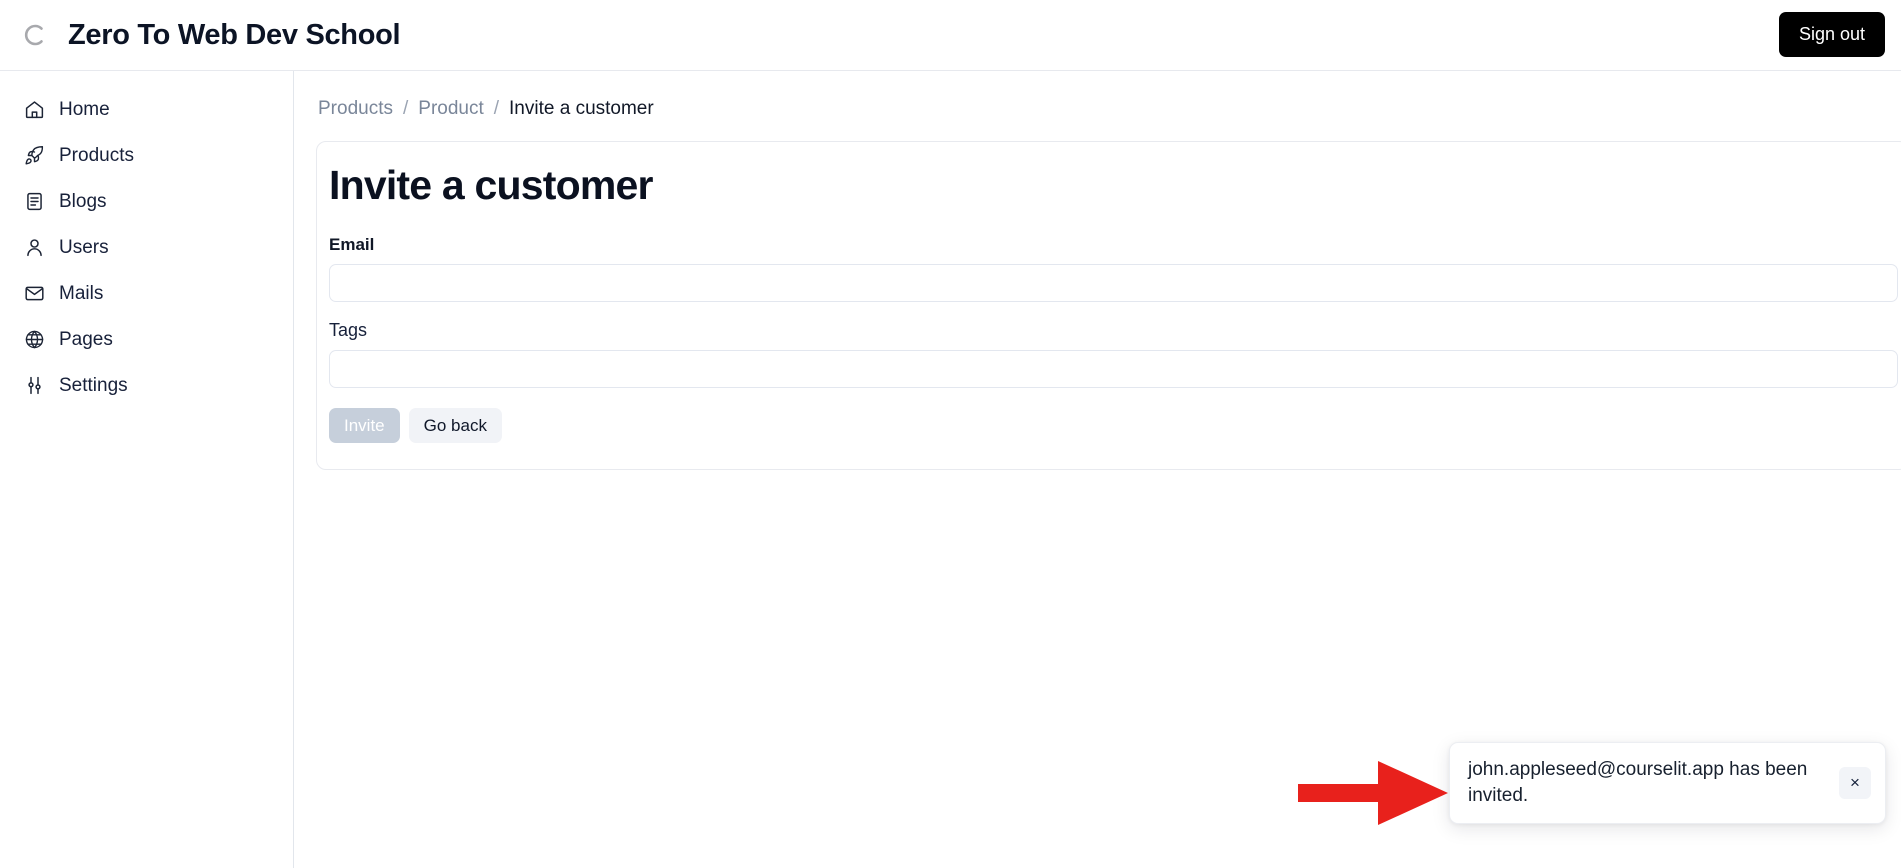 This screenshot has width=1901, height=868. I want to click on form-actions: Invite Go back, so click(1112, 426).